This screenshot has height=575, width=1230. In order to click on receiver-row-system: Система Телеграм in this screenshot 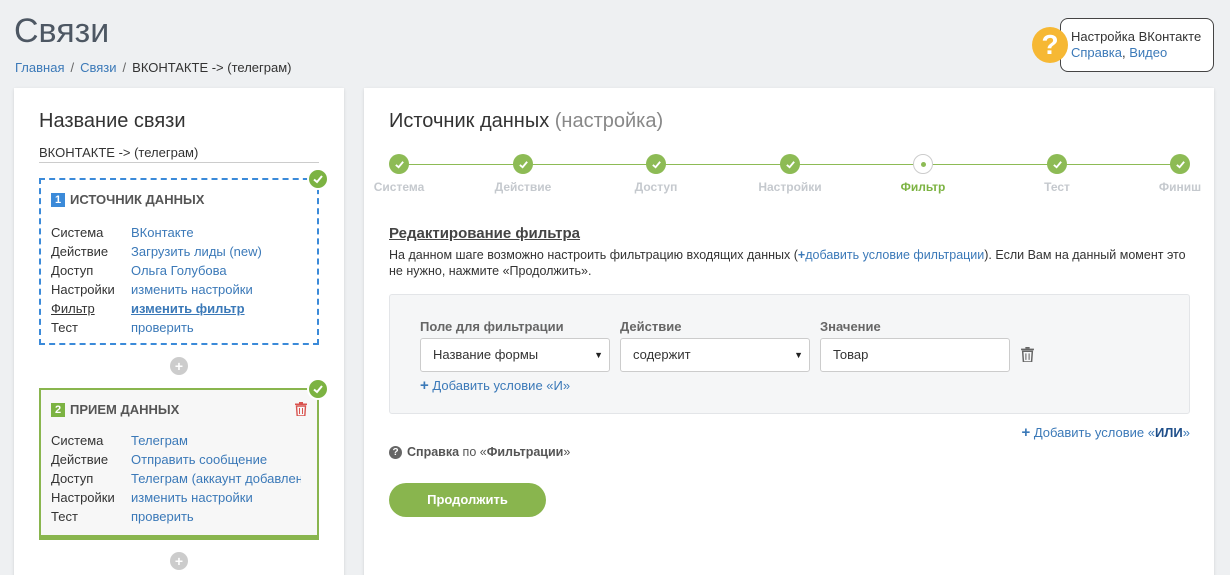, I will do `click(176, 442)`.